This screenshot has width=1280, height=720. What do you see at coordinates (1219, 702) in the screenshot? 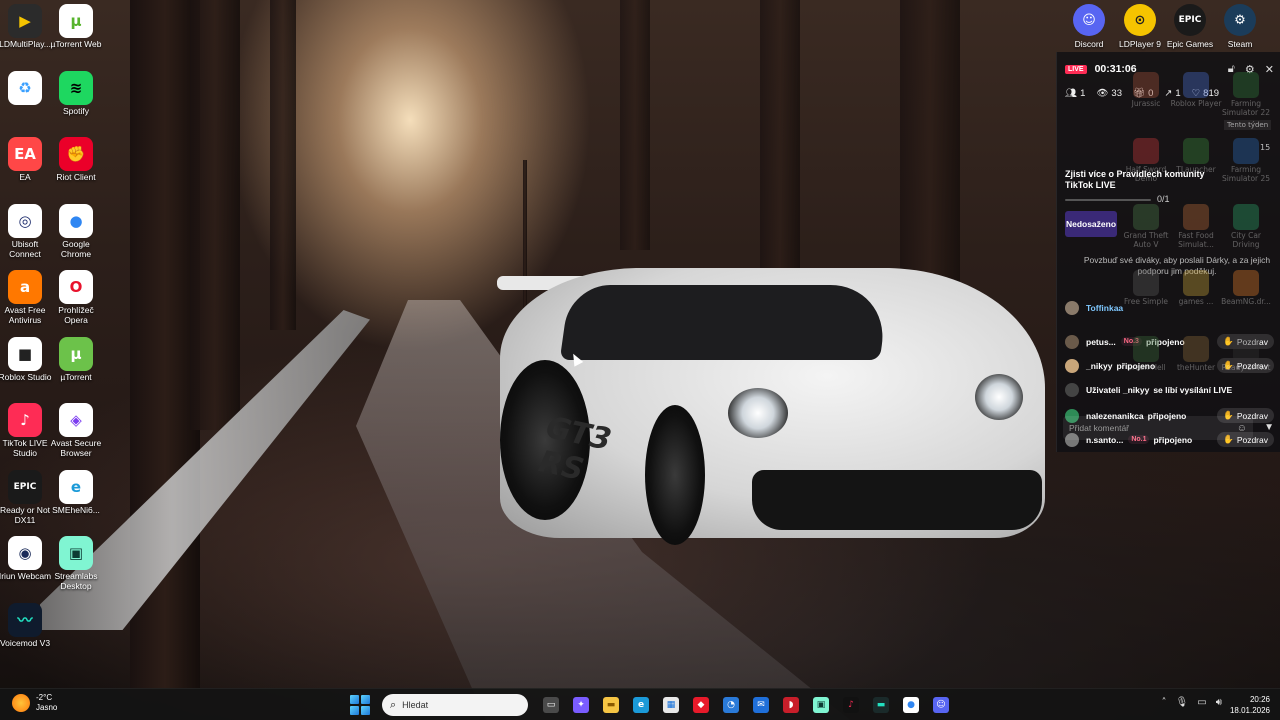
I see `volume-icon: 🔊︎` at bounding box center [1219, 702].